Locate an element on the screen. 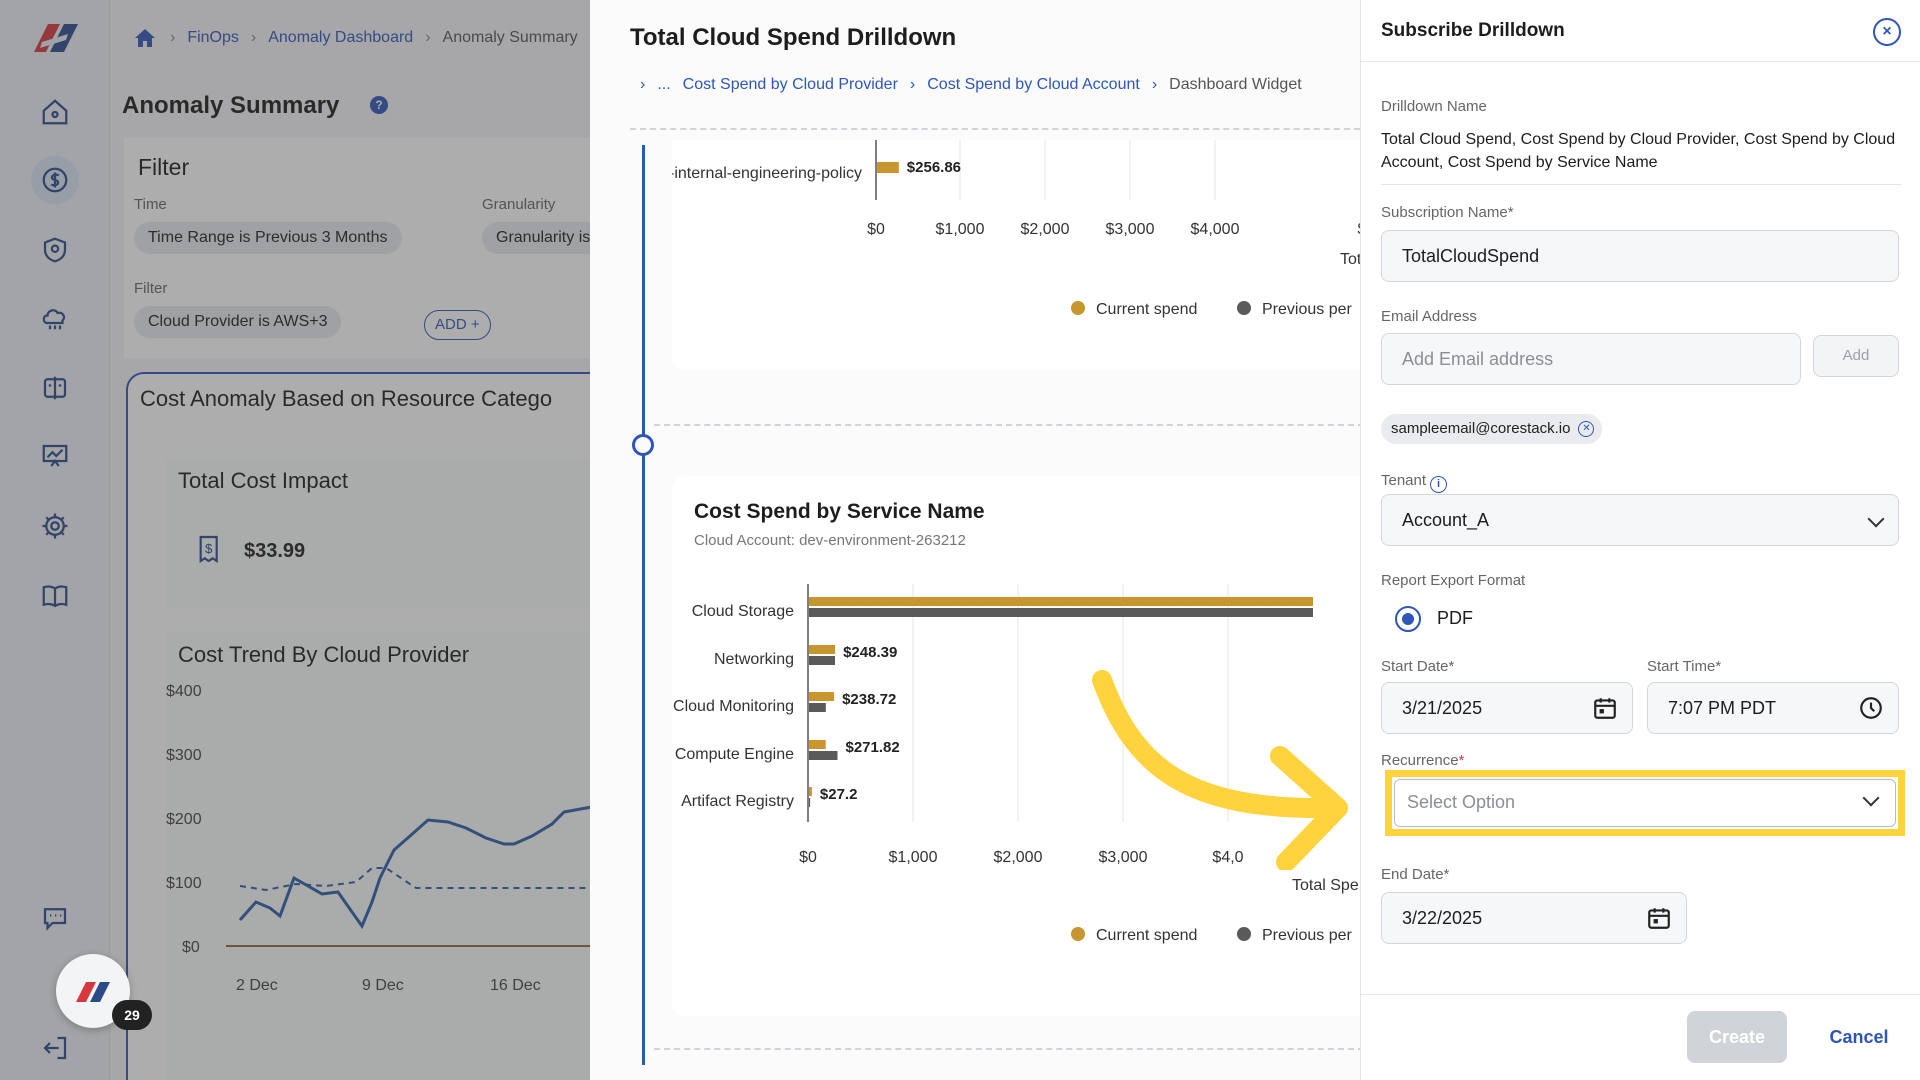  start-date-label: Start Date* is located at coordinates (1418, 666).